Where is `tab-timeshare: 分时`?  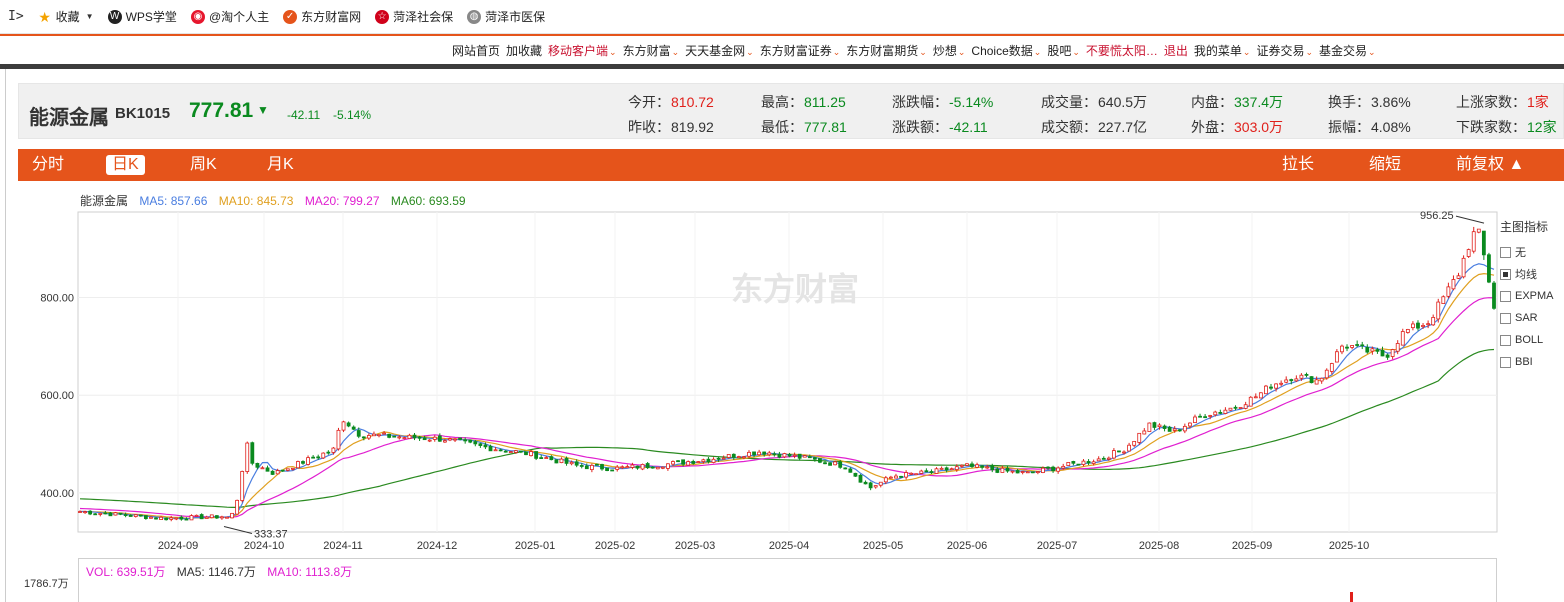 tab-timeshare: 分时 is located at coordinates (48, 165).